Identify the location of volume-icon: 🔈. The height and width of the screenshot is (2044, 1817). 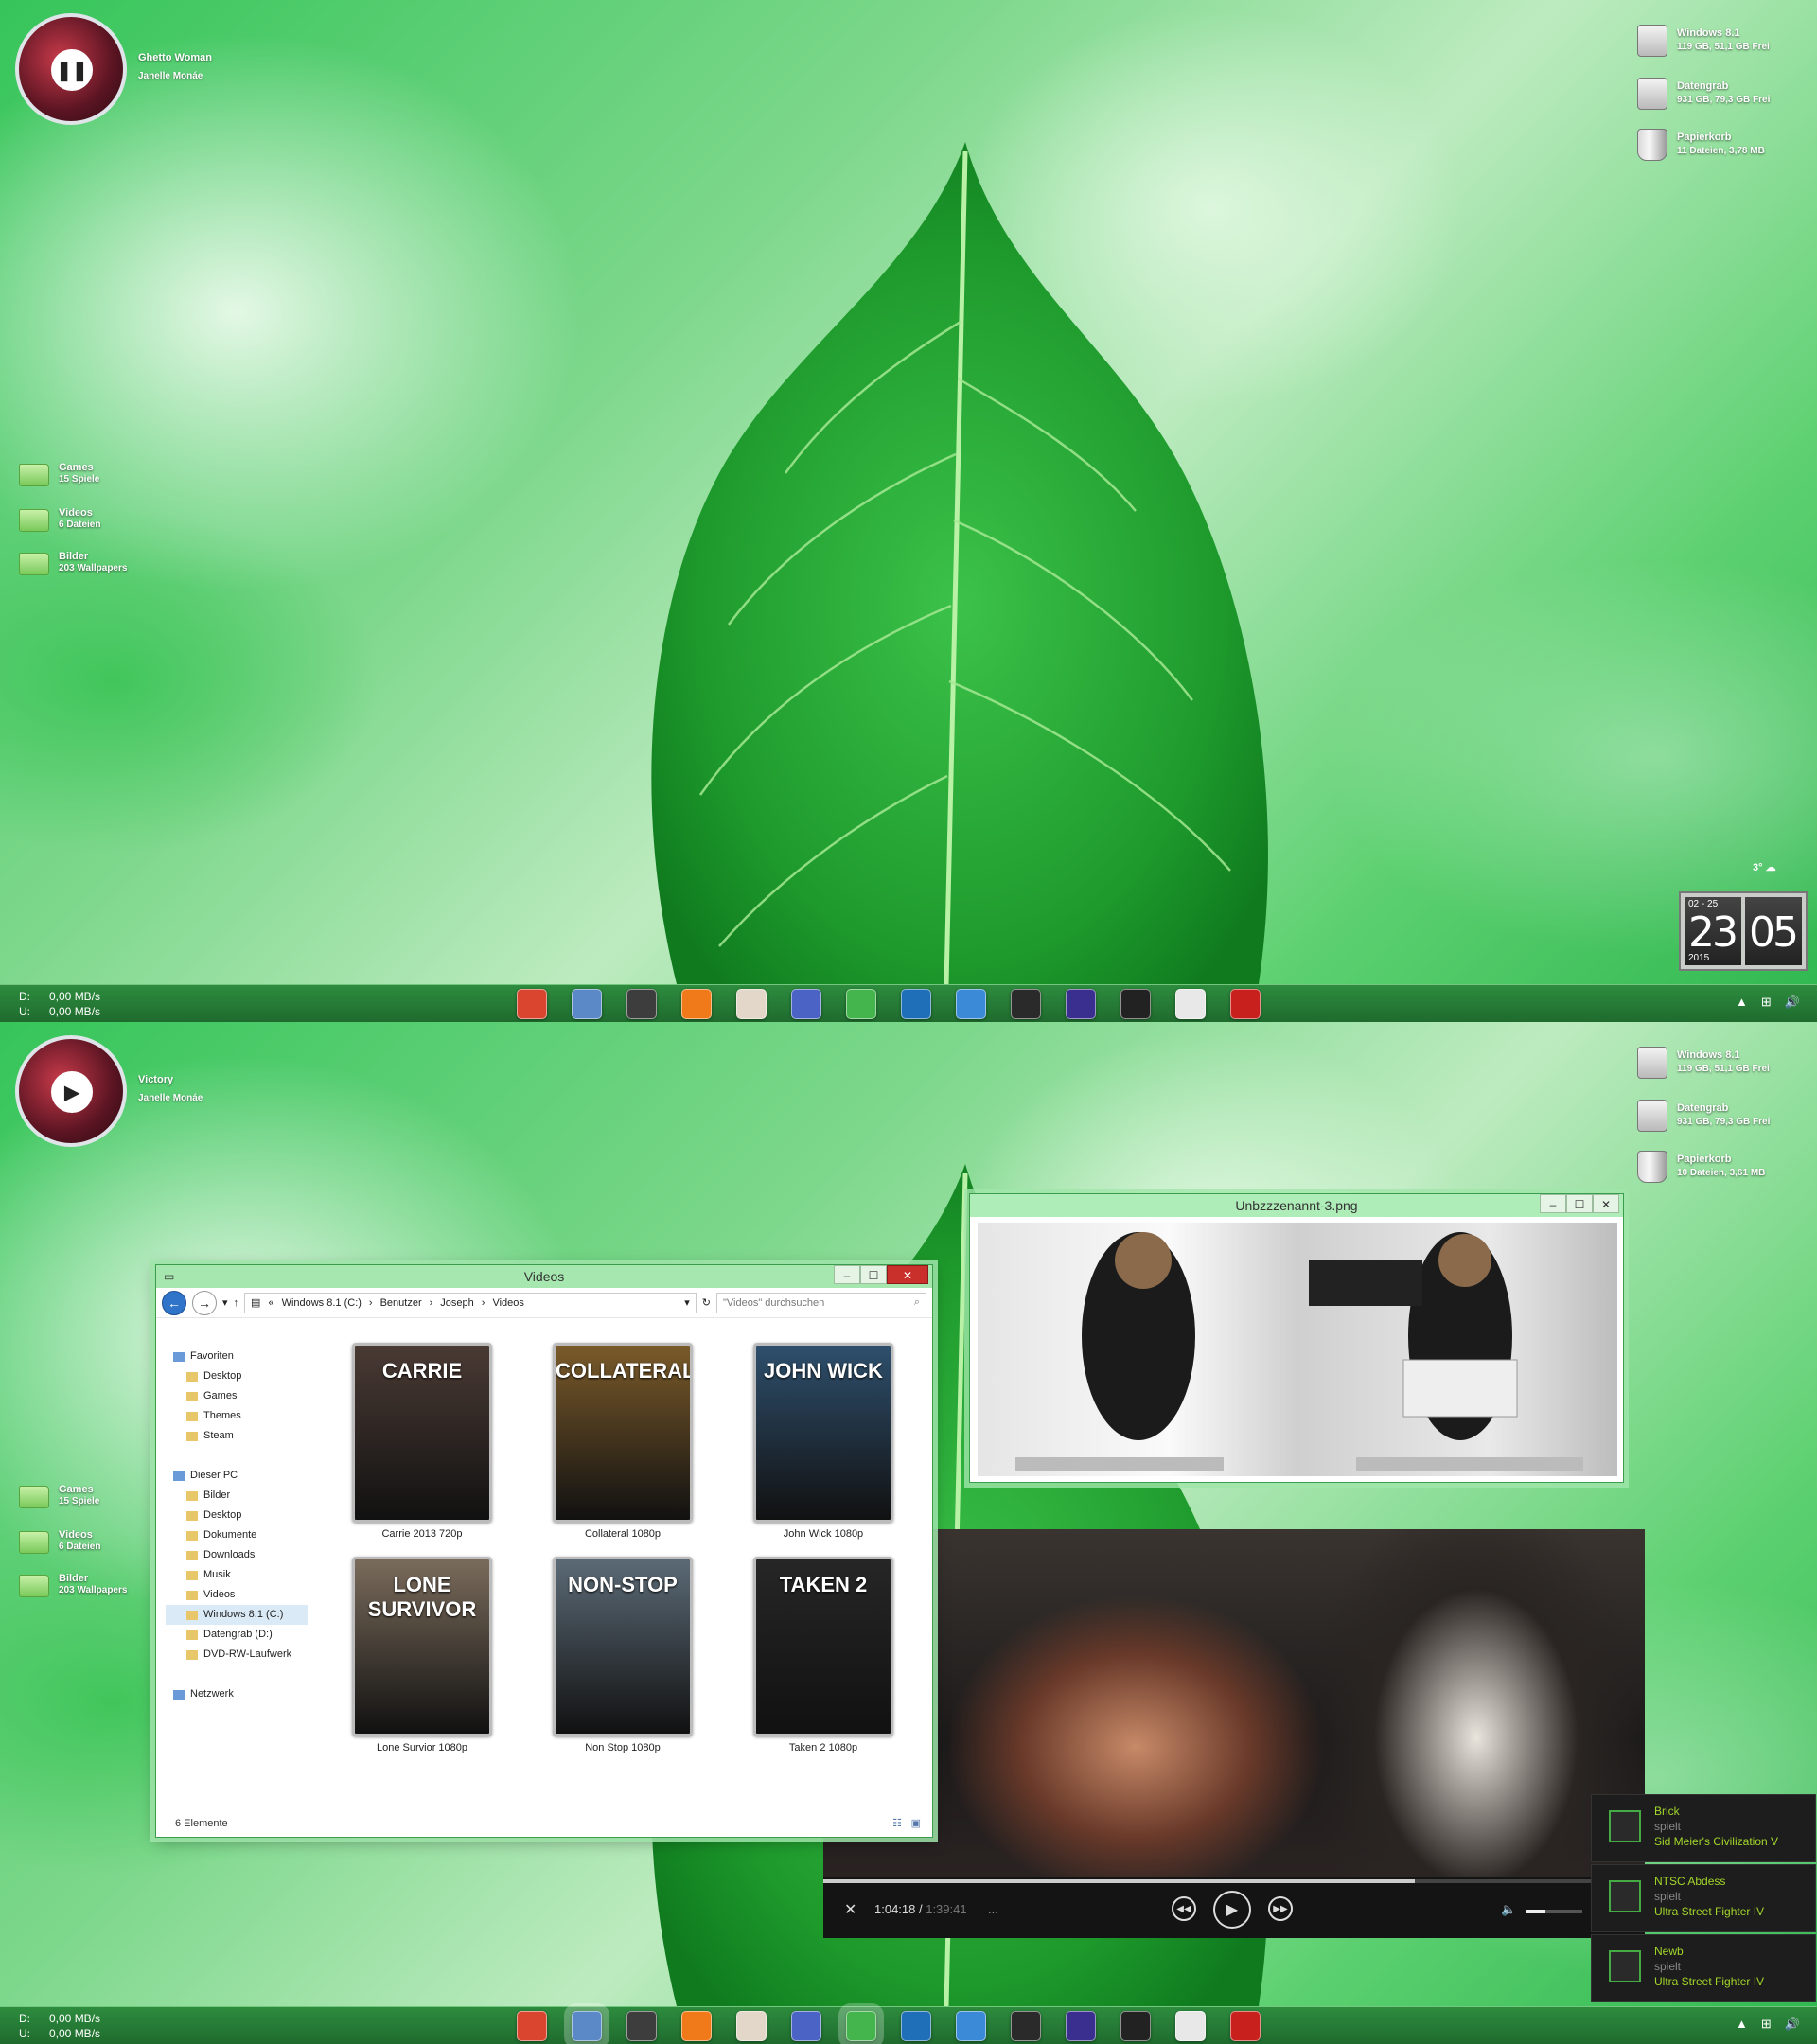
(1509, 1909).